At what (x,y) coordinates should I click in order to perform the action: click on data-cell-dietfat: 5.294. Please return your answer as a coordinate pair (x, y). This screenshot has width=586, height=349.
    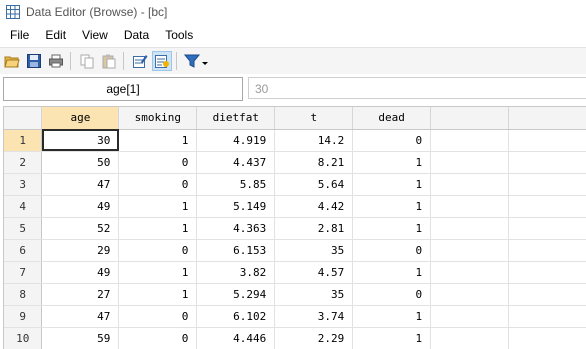
    Looking at the image, I should click on (236, 294).